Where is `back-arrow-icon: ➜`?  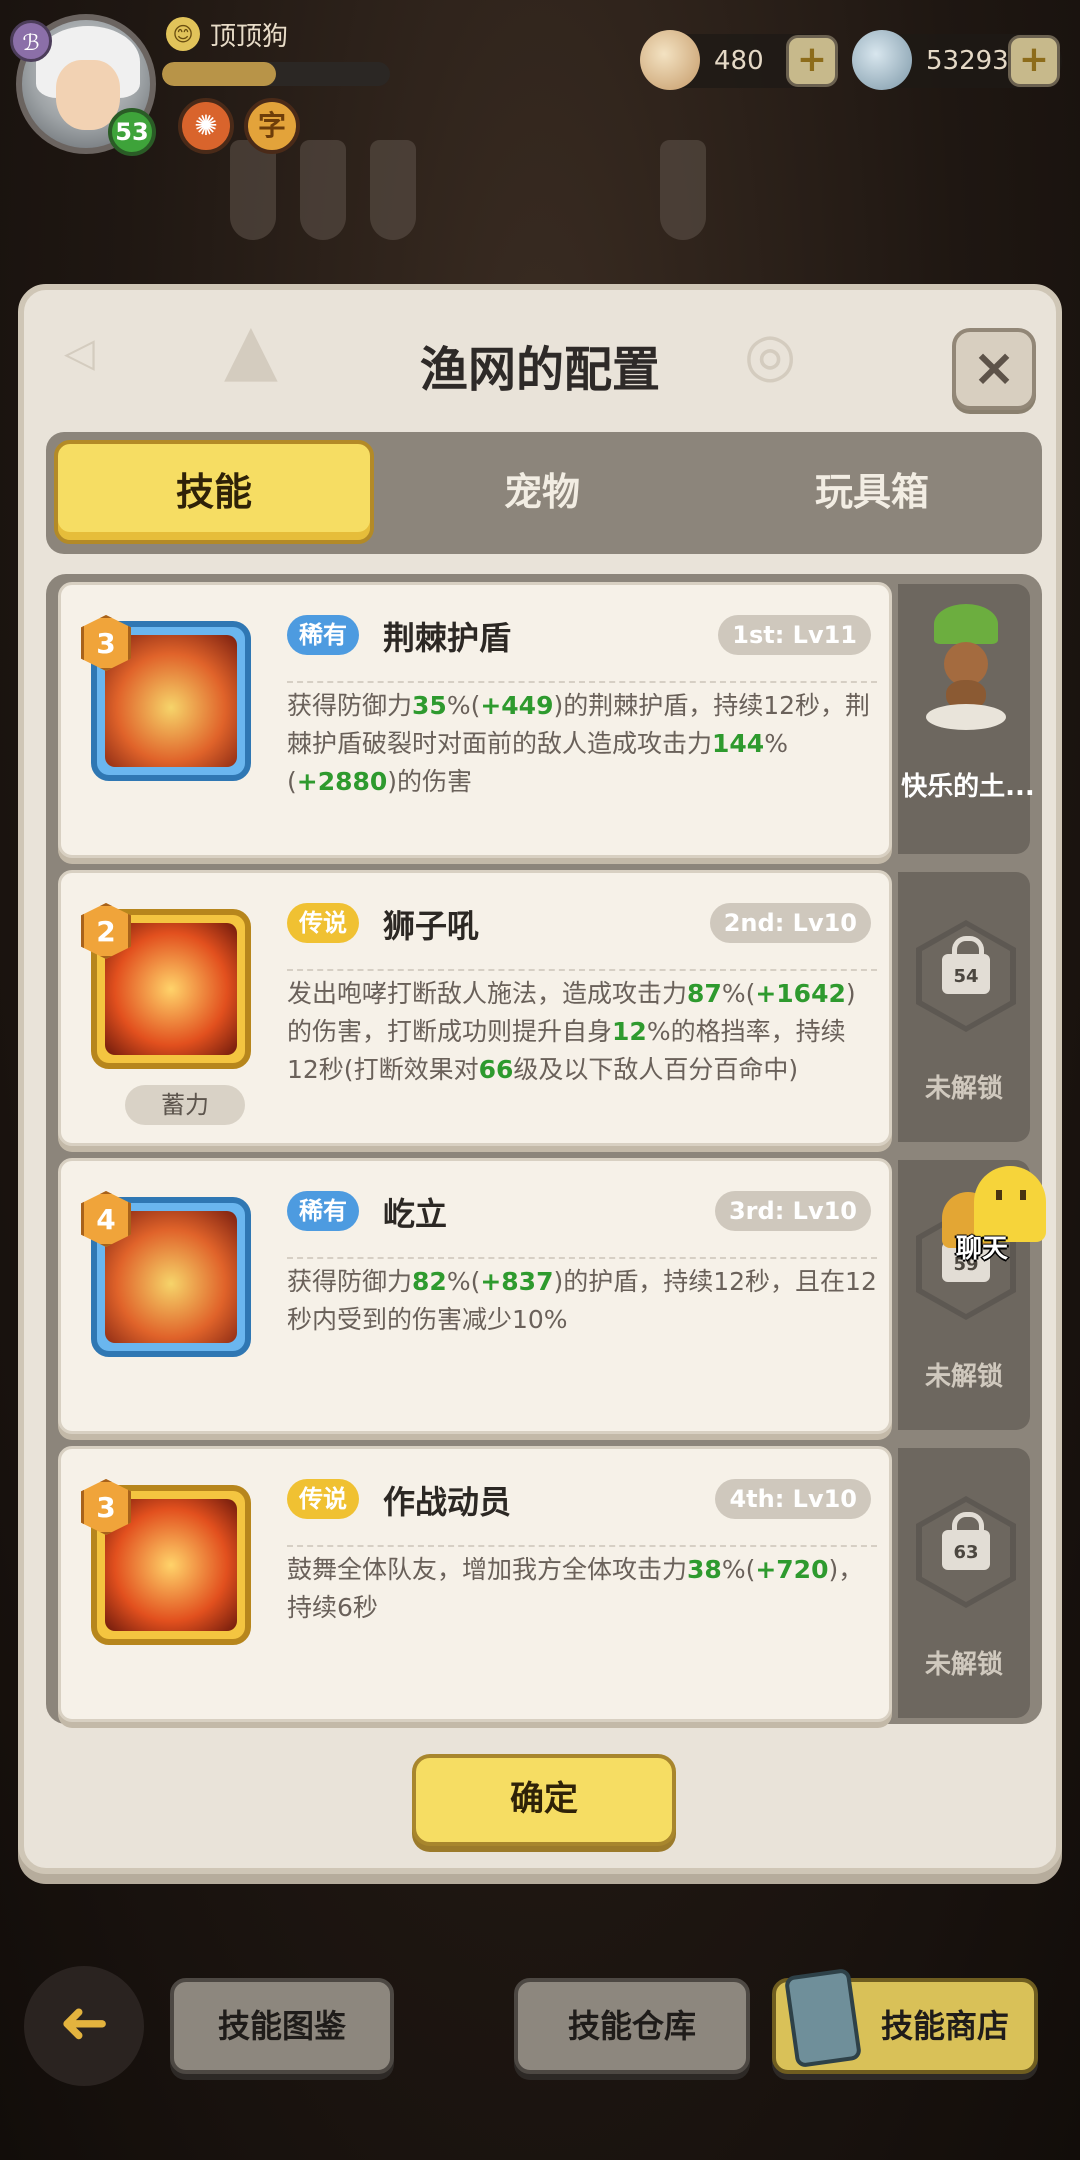
back-arrow-icon: ➜ is located at coordinates (84, 2025).